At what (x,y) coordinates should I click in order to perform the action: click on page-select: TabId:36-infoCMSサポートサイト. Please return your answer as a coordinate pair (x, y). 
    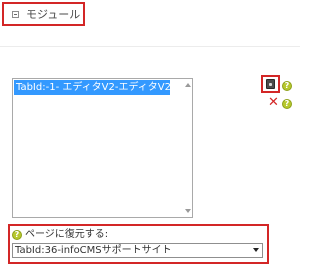
    Looking at the image, I should click on (137, 250).